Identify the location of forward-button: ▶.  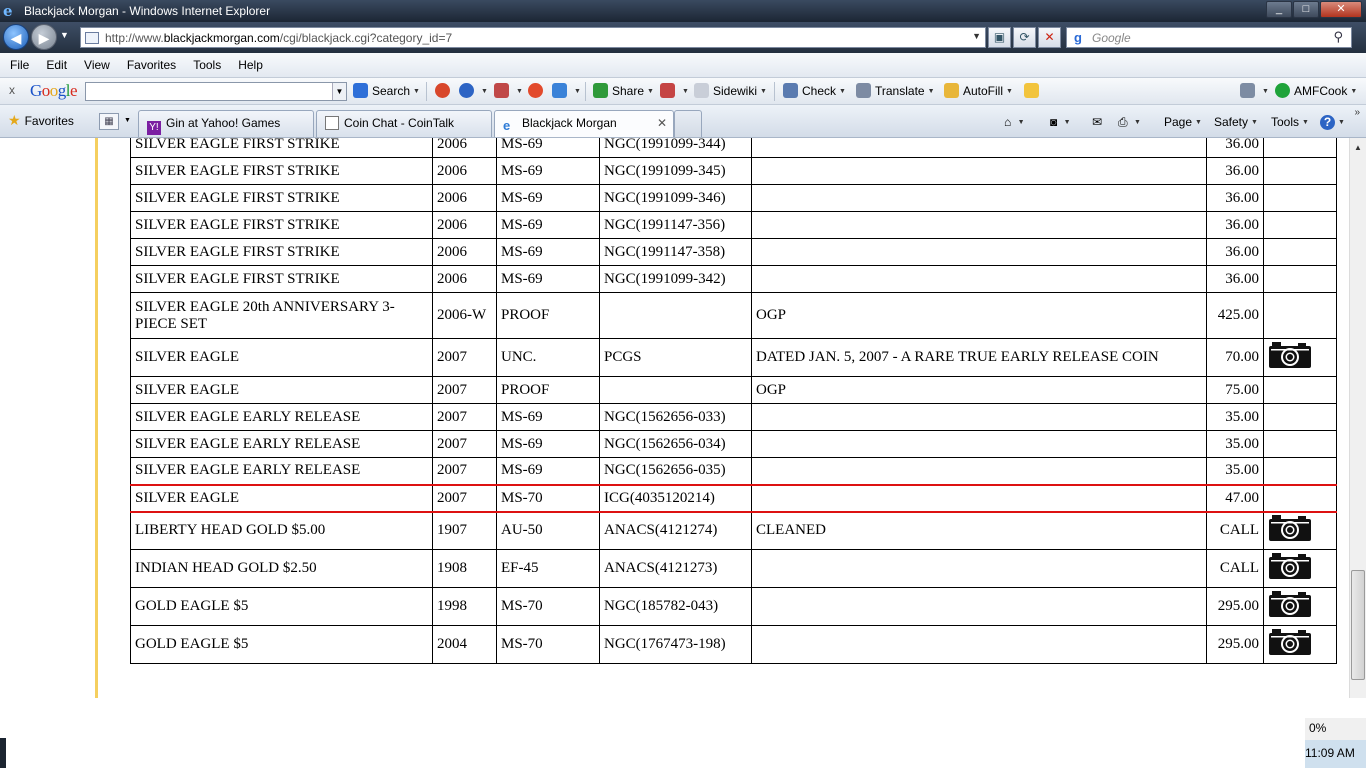
(44, 37).